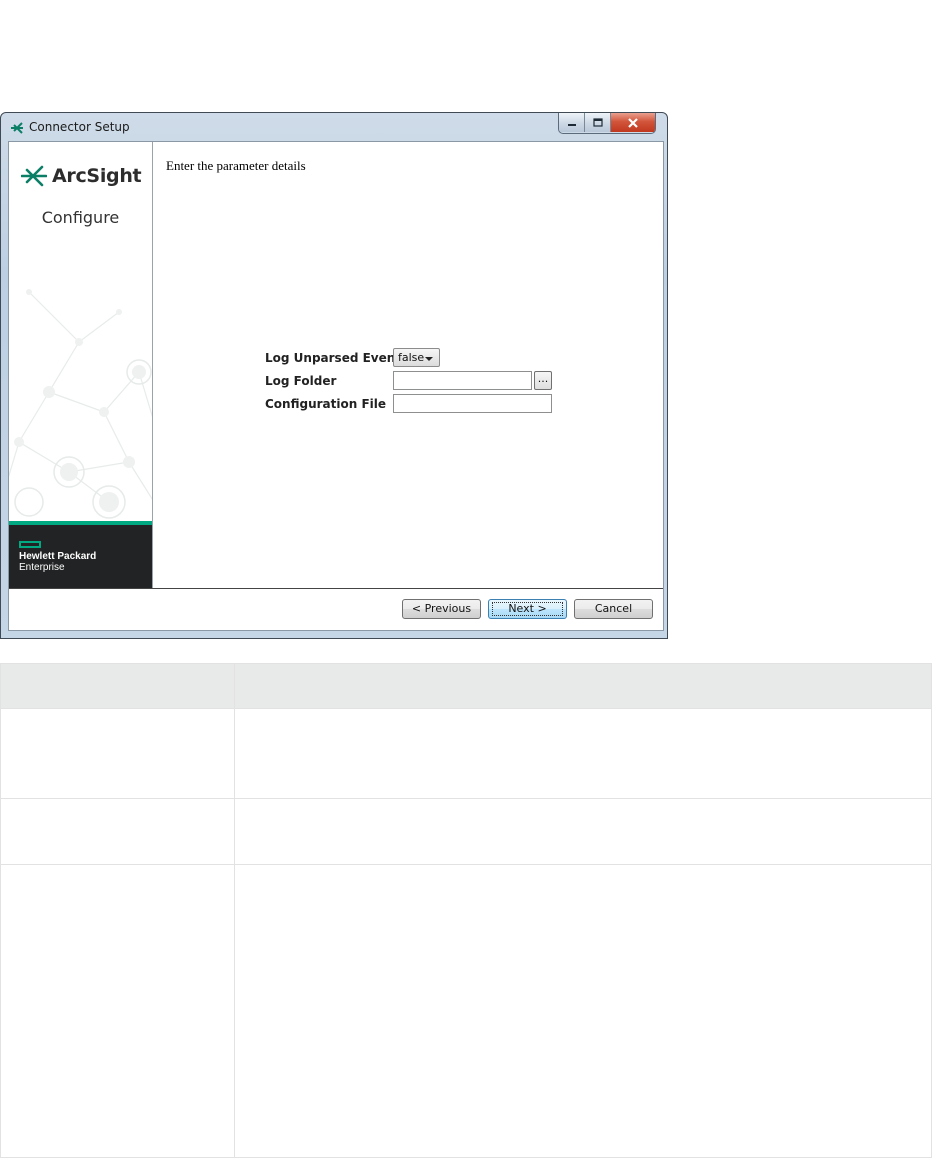 This screenshot has width=932, height=1158. What do you see at coordinates (336, 609) in the screenshot?
I see `button-bar: < Previous Next > Cancel` at bounding box center [336, 609].